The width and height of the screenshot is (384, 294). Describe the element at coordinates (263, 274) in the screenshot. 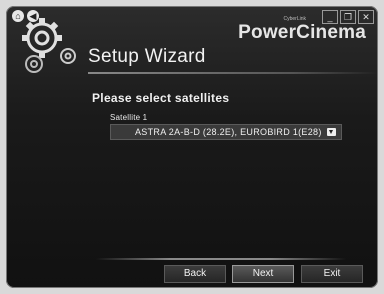

I see `next-button: Next` at that location.